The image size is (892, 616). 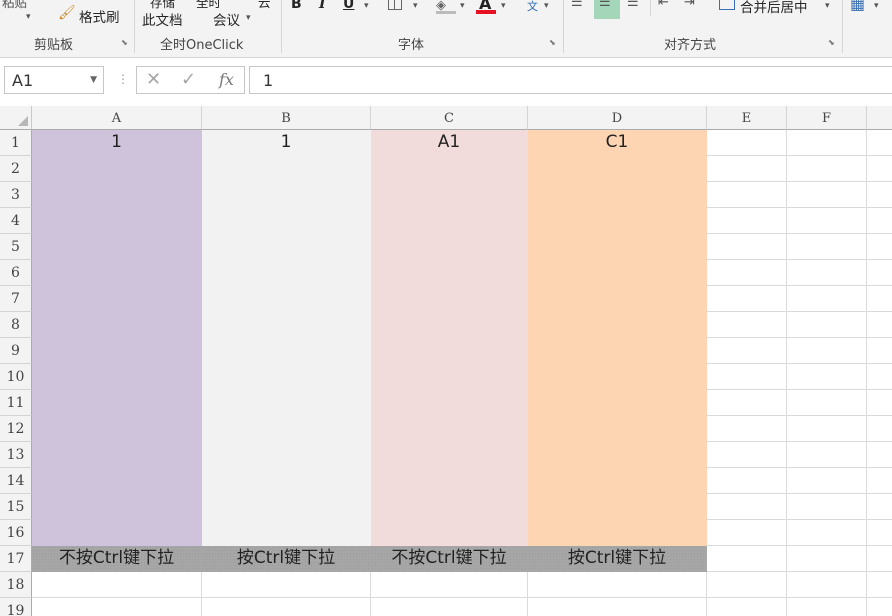 I want to click on cell-a6, so click(x=117, y=273).